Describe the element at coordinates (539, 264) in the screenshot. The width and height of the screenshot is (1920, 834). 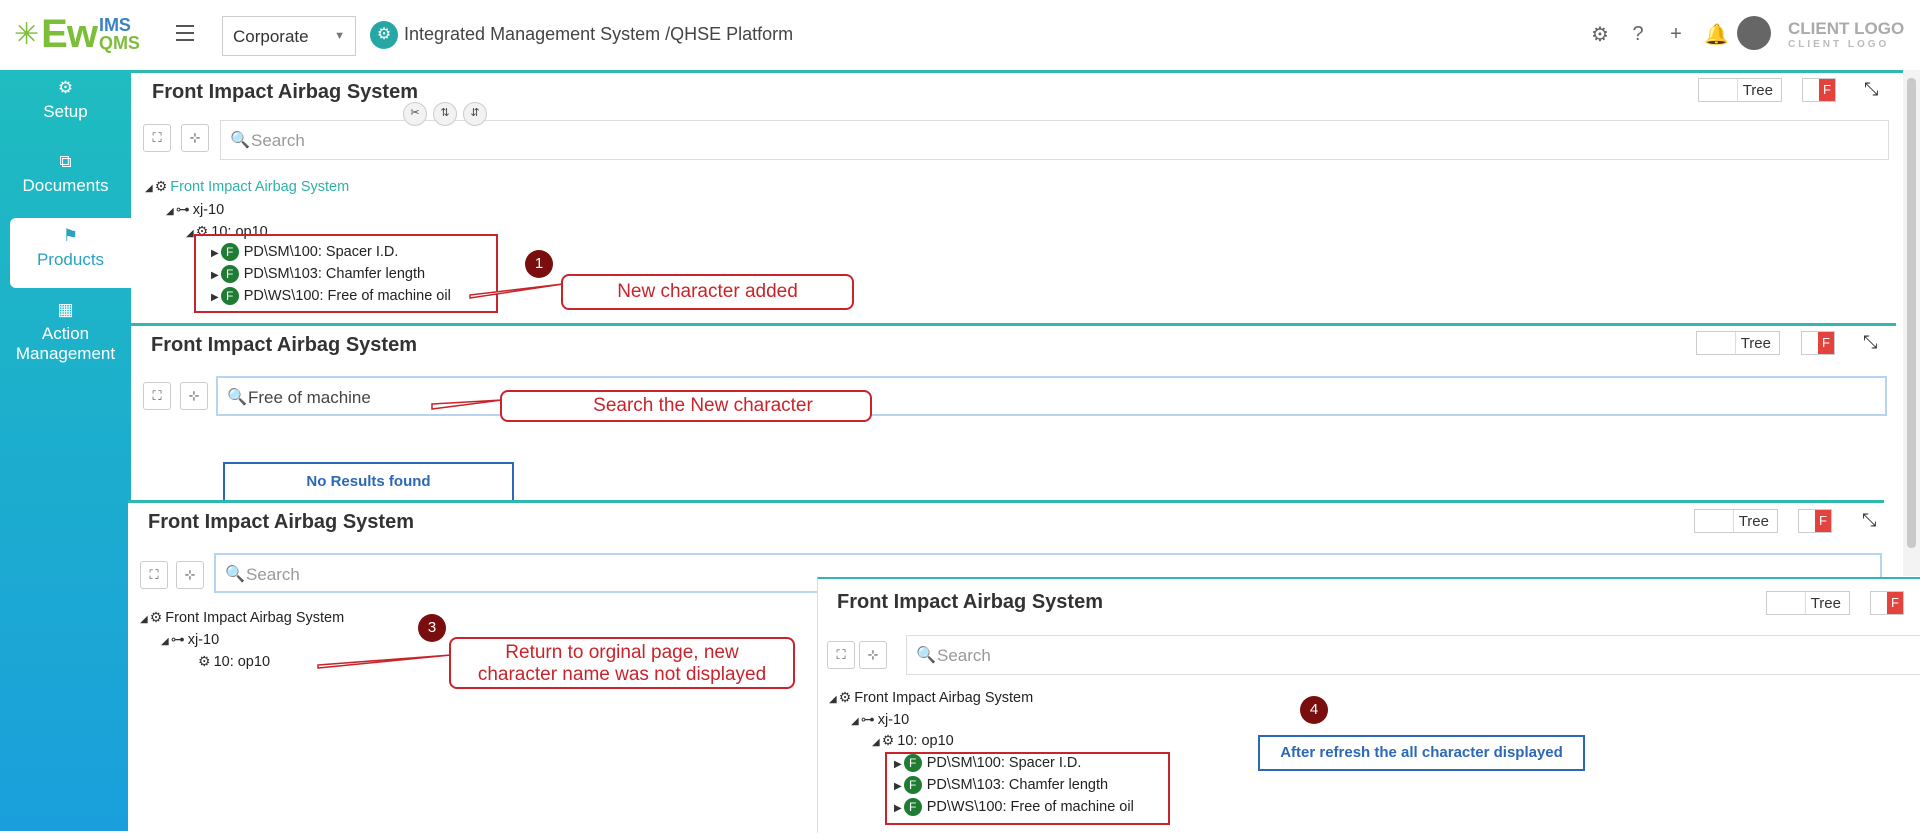
I see `step-number-1: 1` at that location.